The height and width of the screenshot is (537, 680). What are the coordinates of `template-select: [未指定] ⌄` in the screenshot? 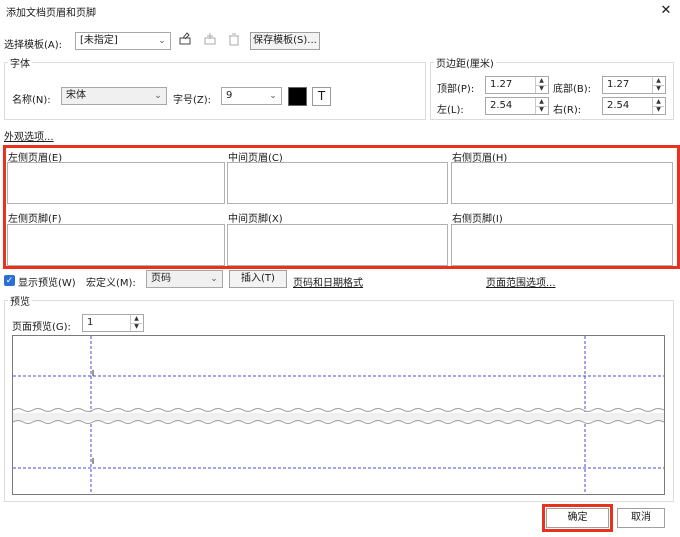 It's located at (123, 41).